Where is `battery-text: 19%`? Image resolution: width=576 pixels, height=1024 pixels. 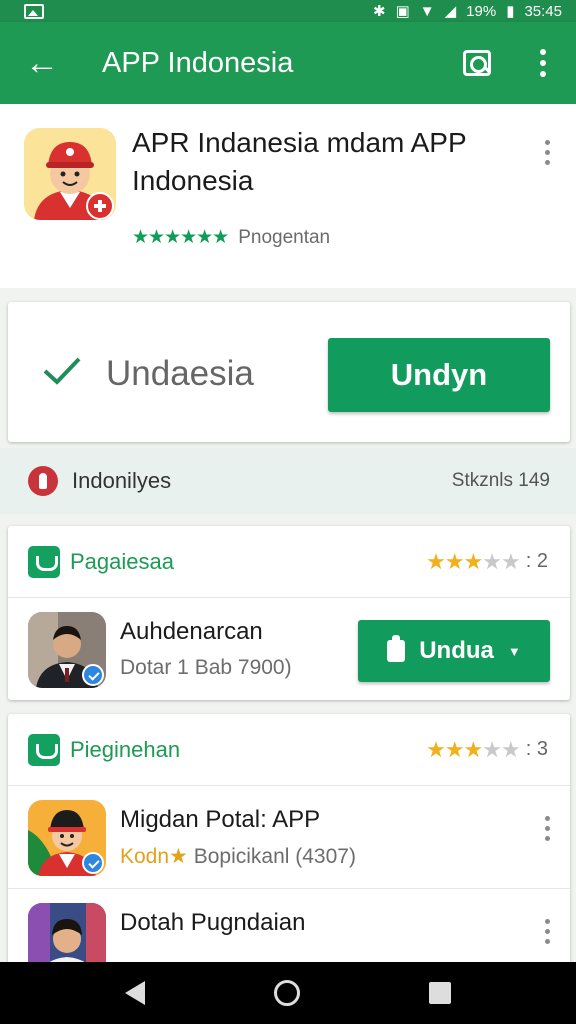
battery-text: 19% is located at coordinates (481, 11).